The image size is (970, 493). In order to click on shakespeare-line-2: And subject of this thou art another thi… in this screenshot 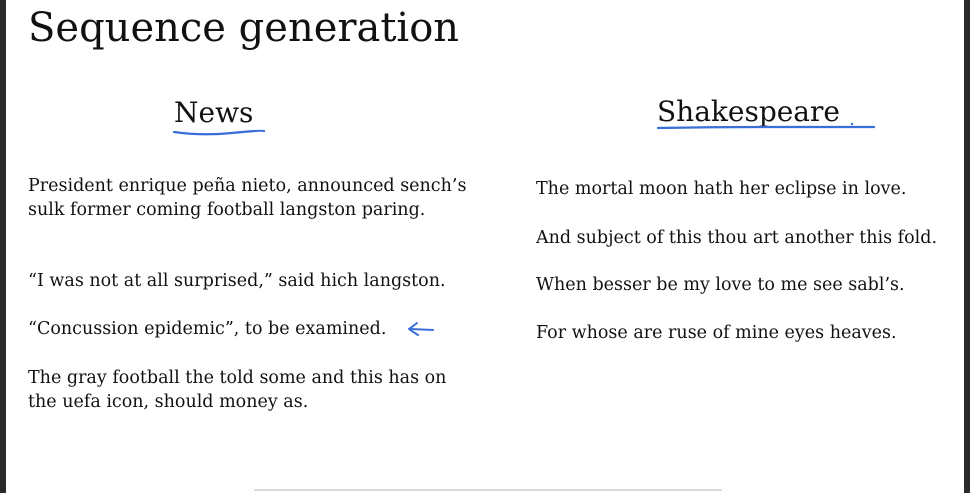, I will do `click(737, 238)`.